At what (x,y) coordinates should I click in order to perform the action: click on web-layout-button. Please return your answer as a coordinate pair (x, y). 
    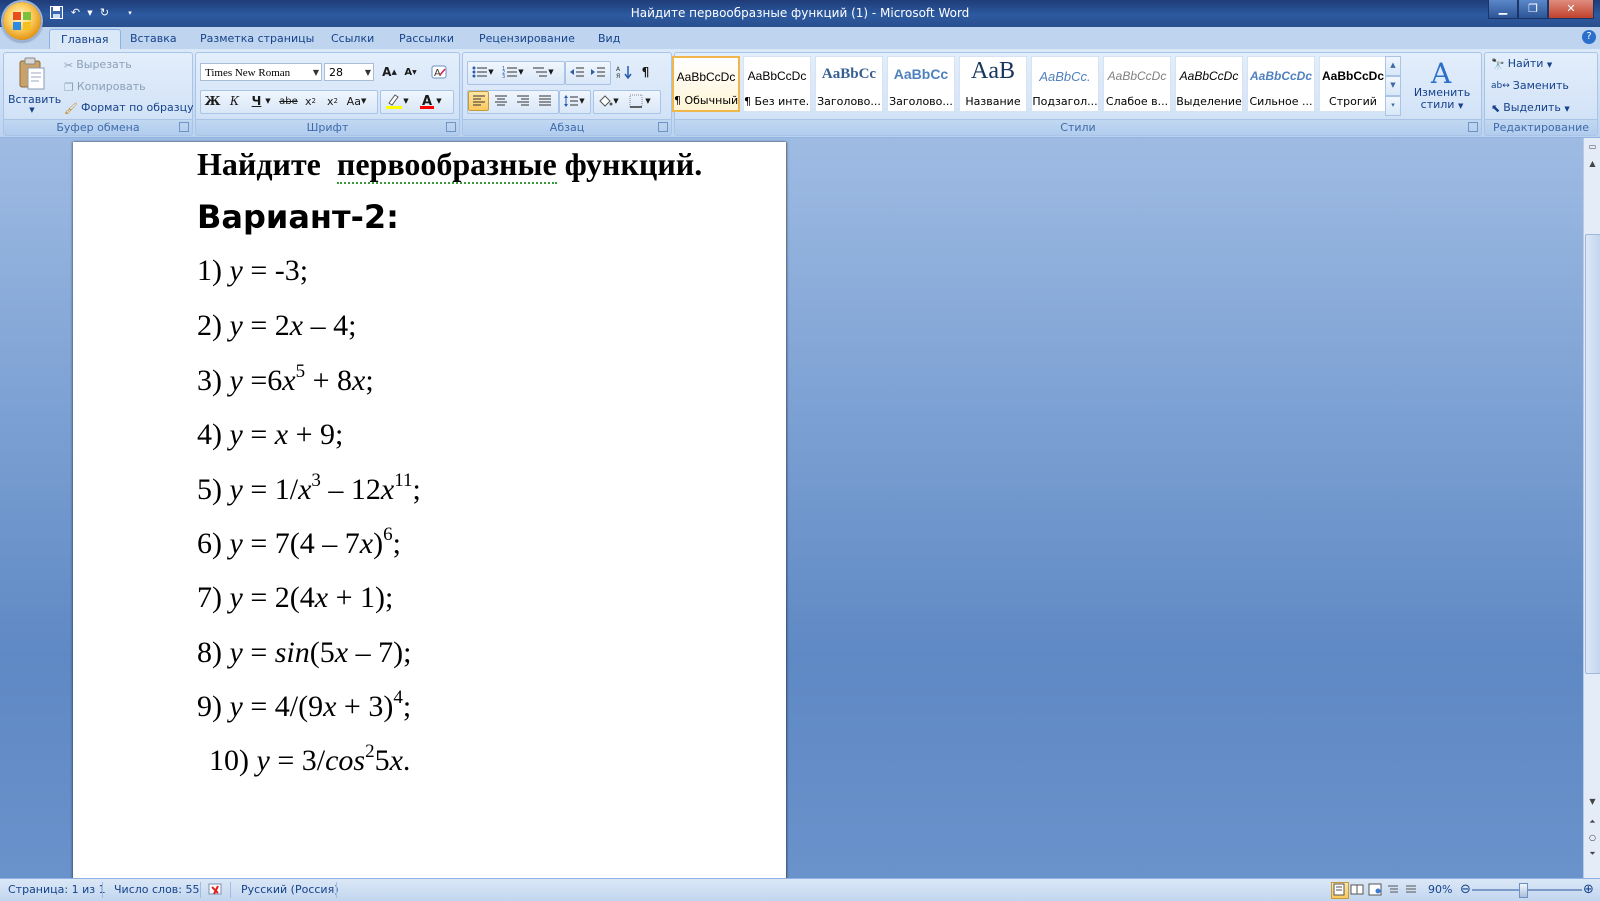
    Looking at the image, I should click on (1376, 890).